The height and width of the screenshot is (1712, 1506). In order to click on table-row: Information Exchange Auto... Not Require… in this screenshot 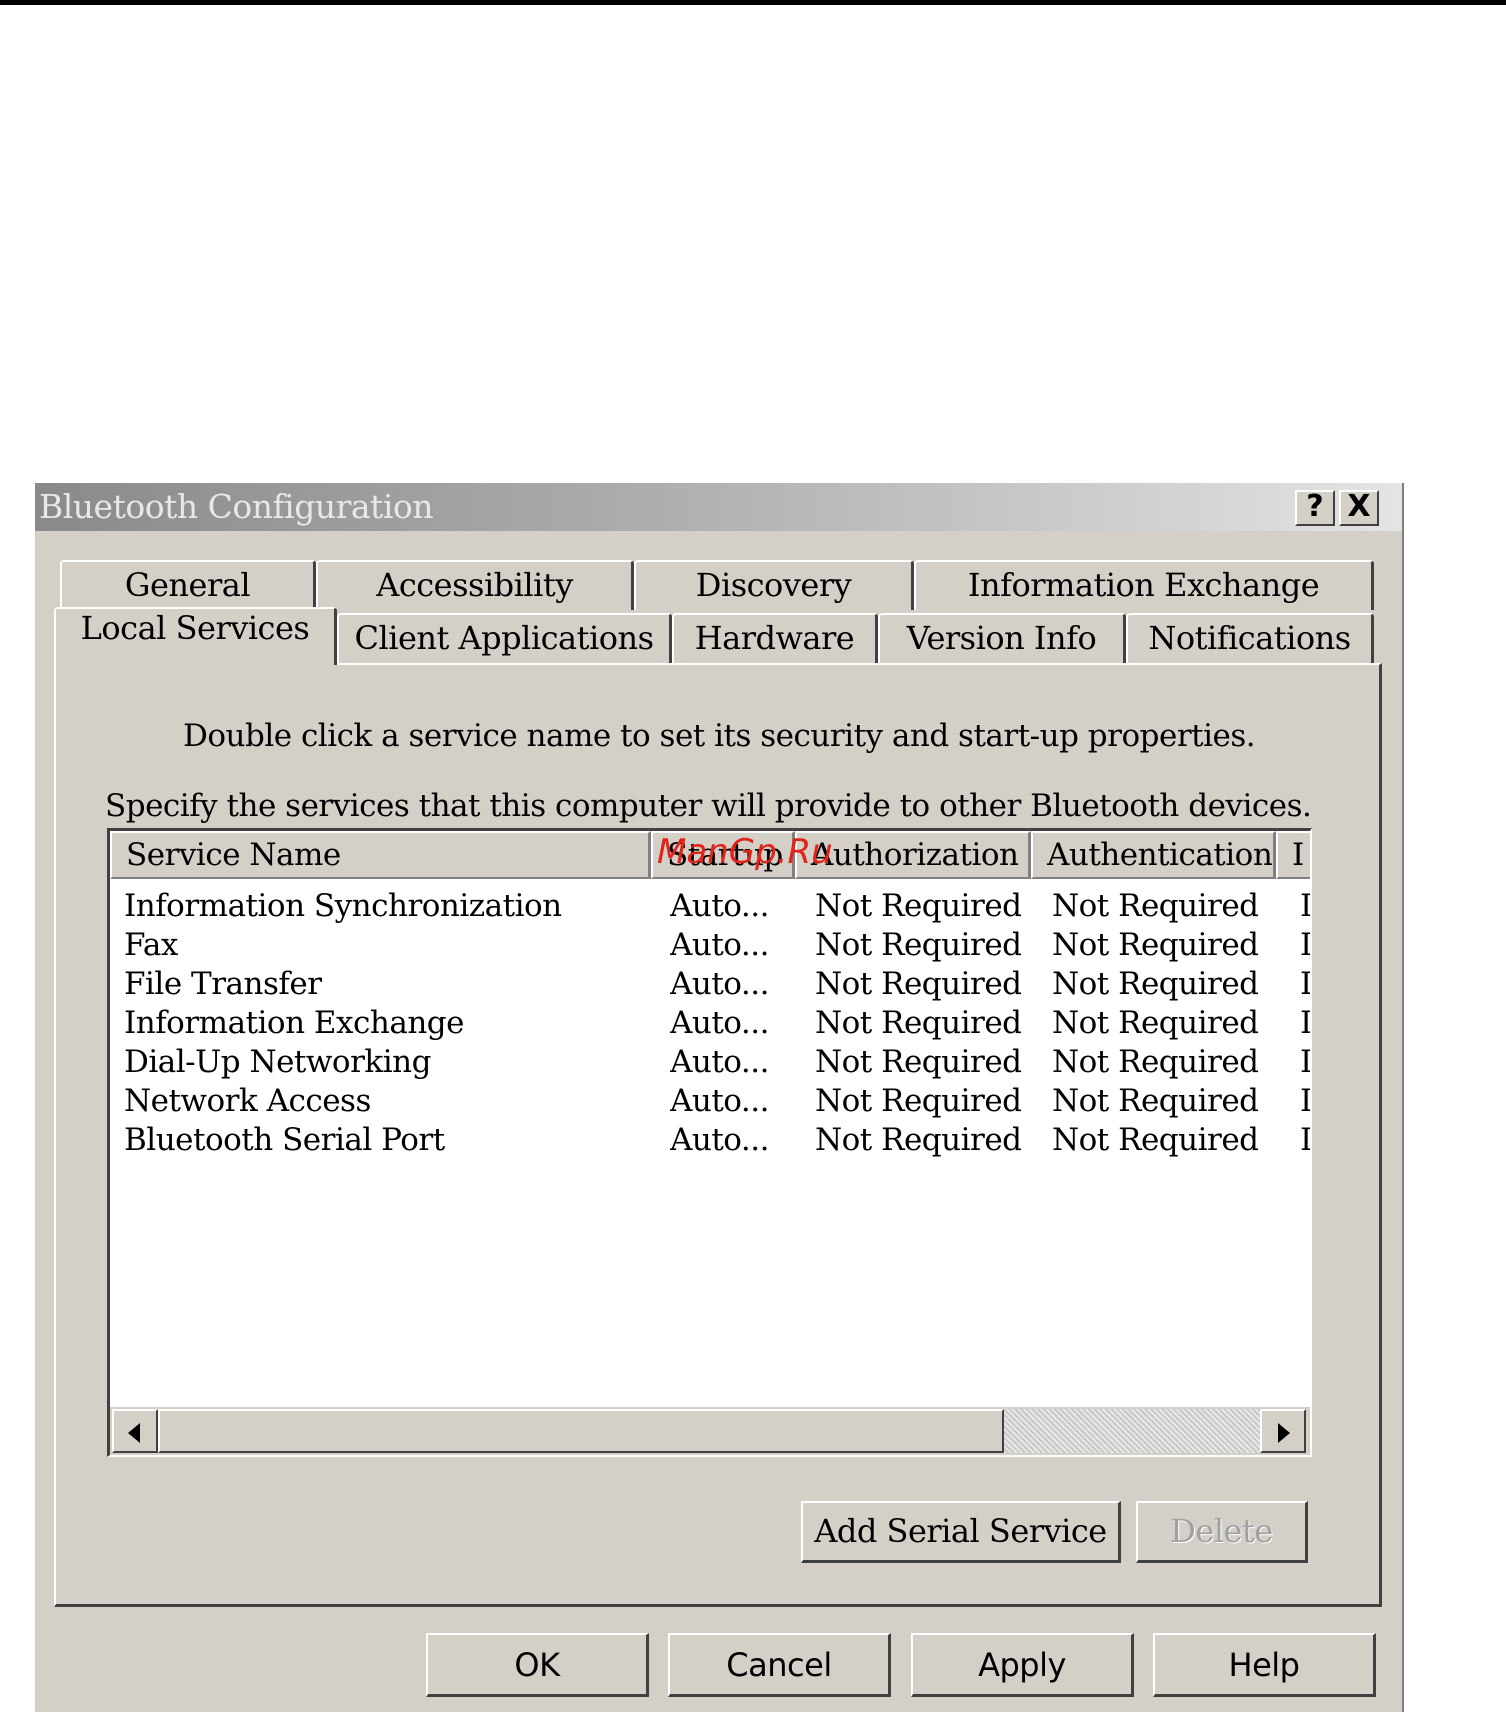, I will do `click(710, 1023)`.